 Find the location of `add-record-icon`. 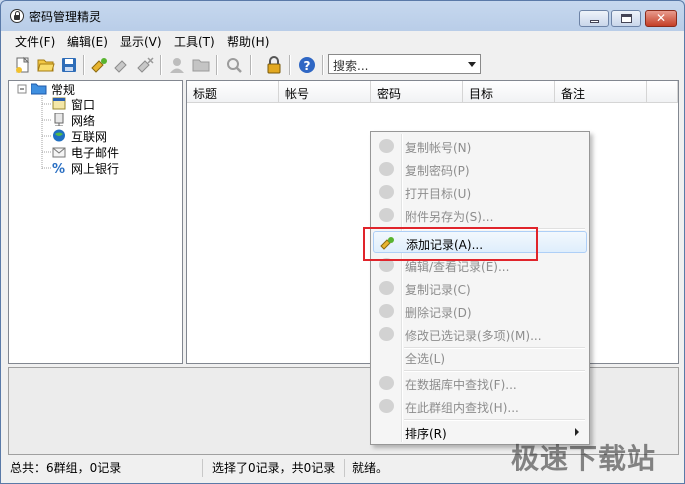

add-record-icon is located at coordinates (99, 65).